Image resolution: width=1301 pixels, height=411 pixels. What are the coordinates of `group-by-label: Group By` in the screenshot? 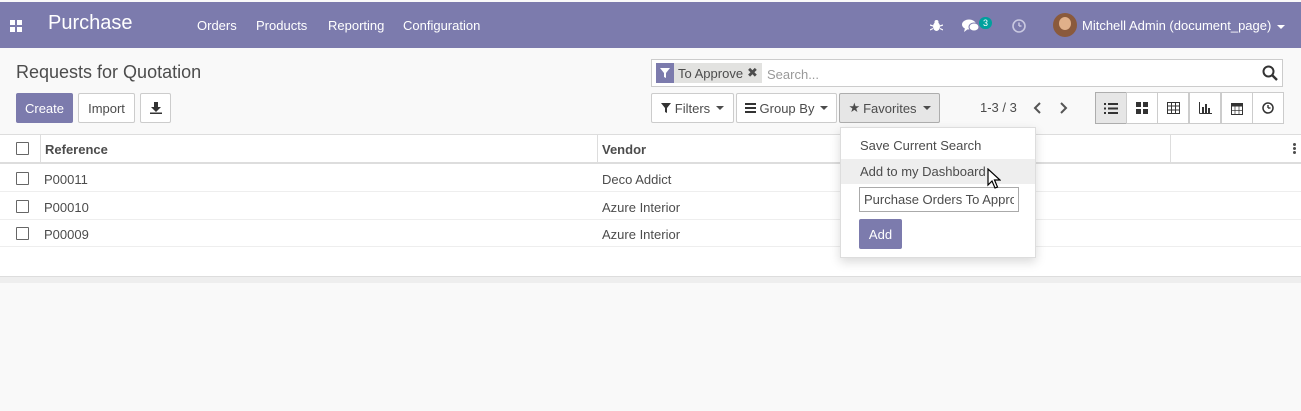 It's located at (787, 108).